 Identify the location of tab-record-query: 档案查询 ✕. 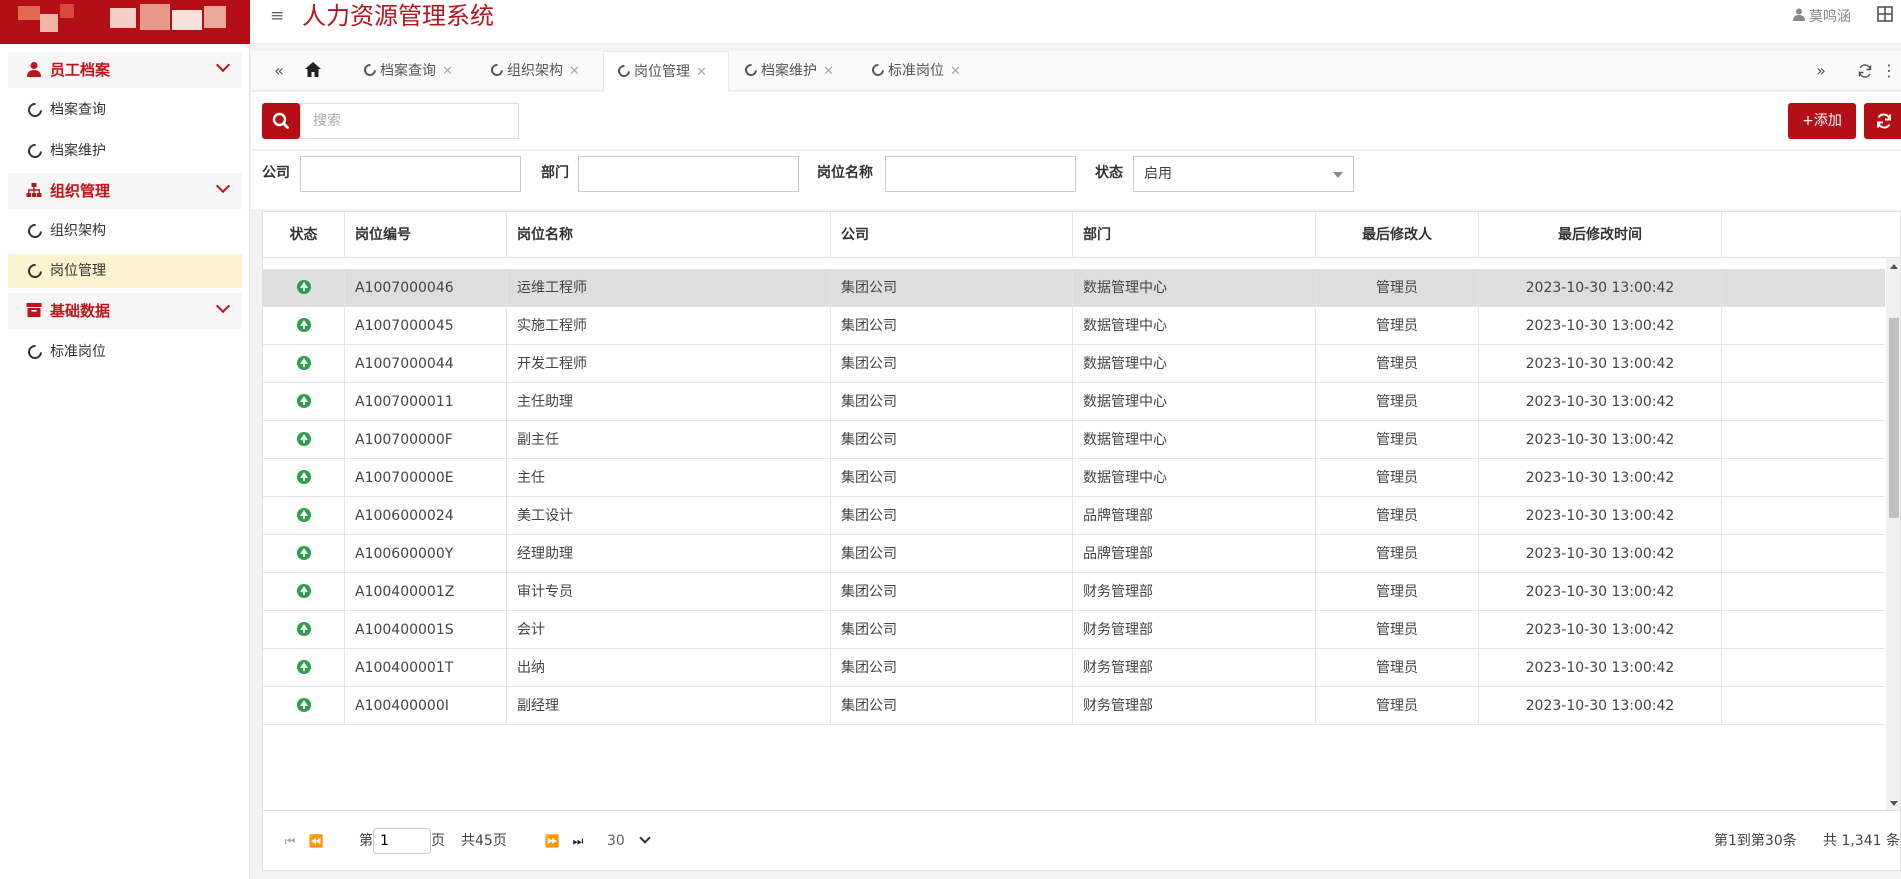
(407, 71).